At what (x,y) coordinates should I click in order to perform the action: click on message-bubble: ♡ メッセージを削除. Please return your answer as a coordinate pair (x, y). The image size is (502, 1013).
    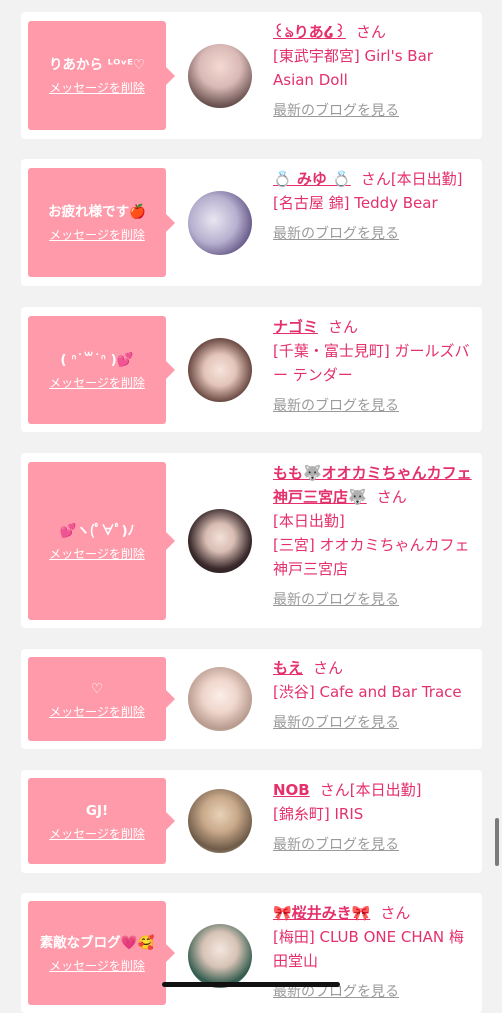
    Looking at the image, I should click on (101, 699).